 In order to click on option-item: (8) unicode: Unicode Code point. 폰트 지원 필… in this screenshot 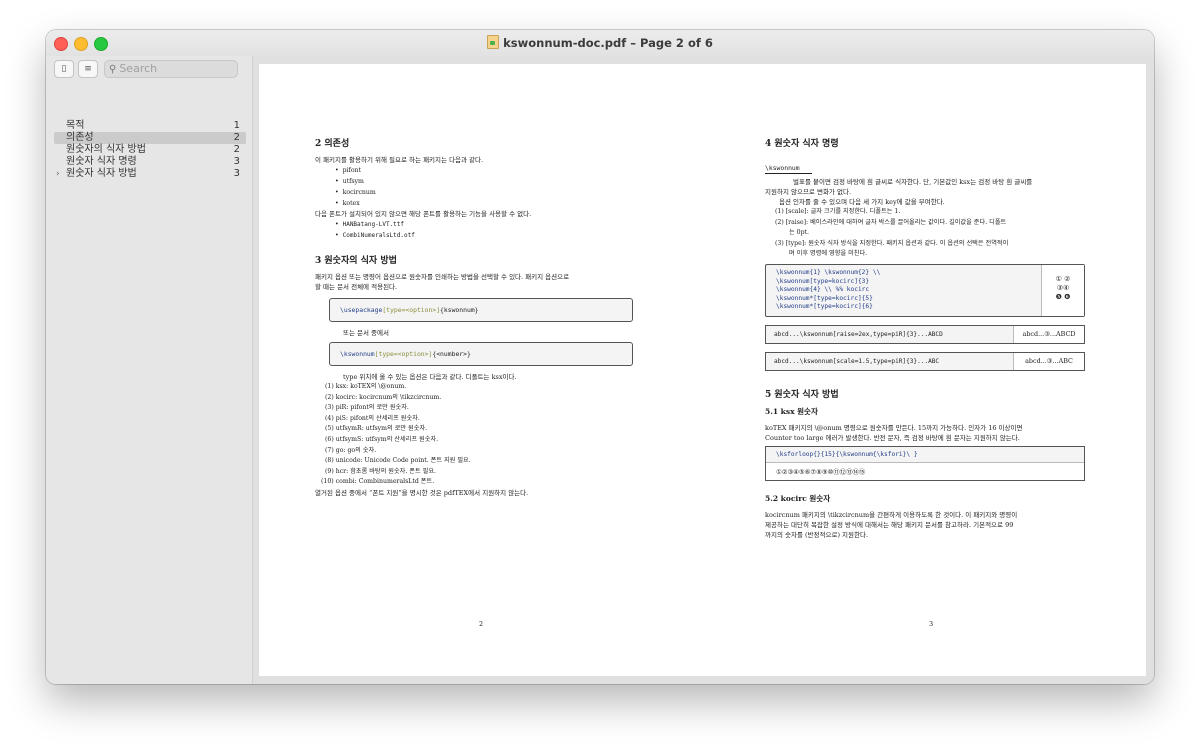, I will do `click(398, 461)`.